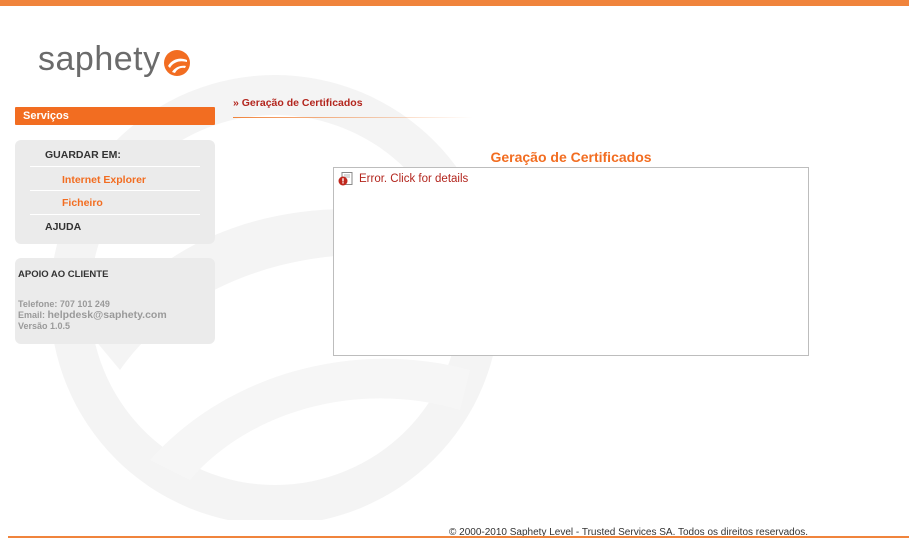 The image size is (909, 538). What do you see at coordinates (353, 117) in the screenshot?
I see `breadcrumb-underline` at bounding box center [353, 117].